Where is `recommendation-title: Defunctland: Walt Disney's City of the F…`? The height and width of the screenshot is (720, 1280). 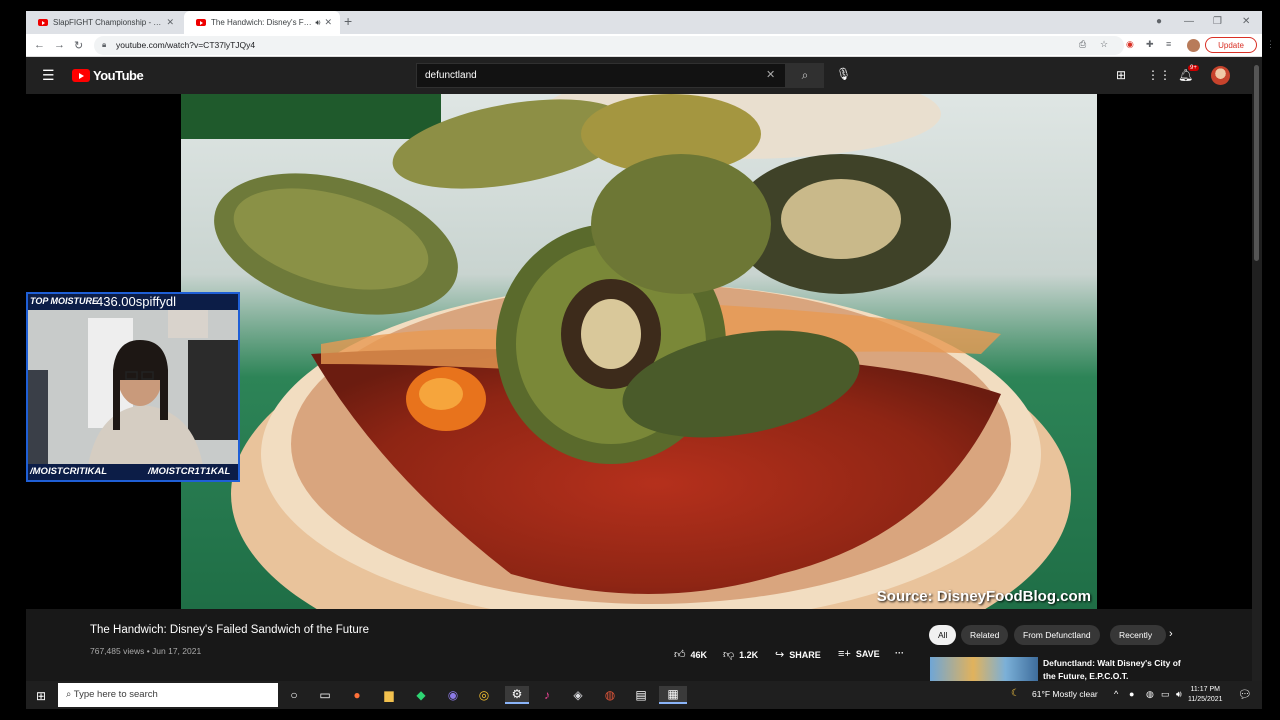 recommendation-title: Defunctland: Walt Disney's City of the F… is located at coordinates (1113, 670).